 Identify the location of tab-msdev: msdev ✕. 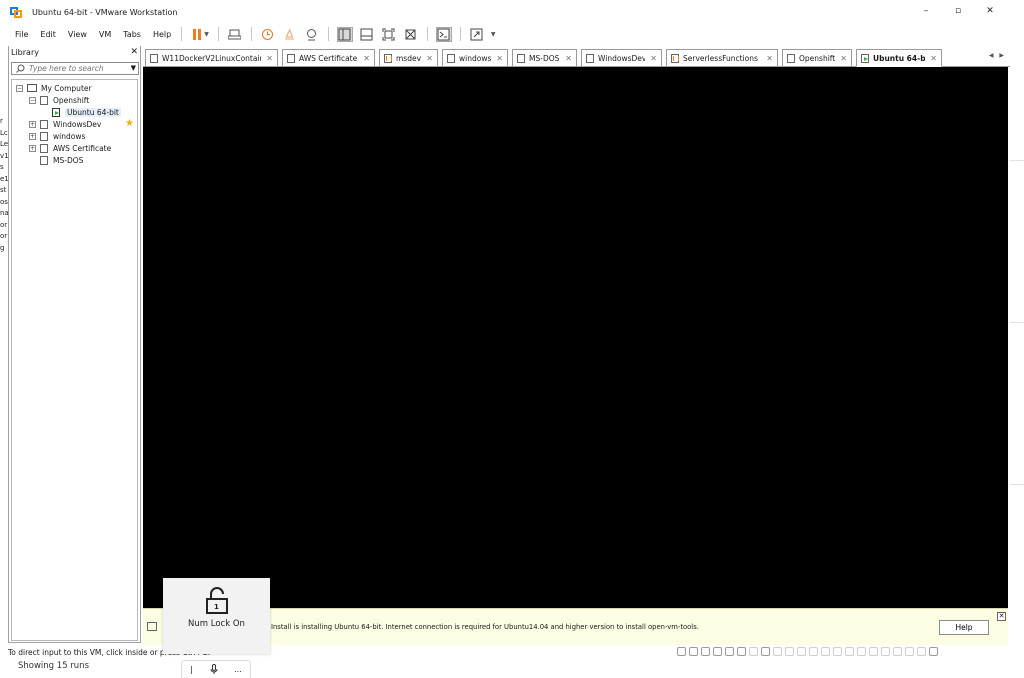
(408, 57).